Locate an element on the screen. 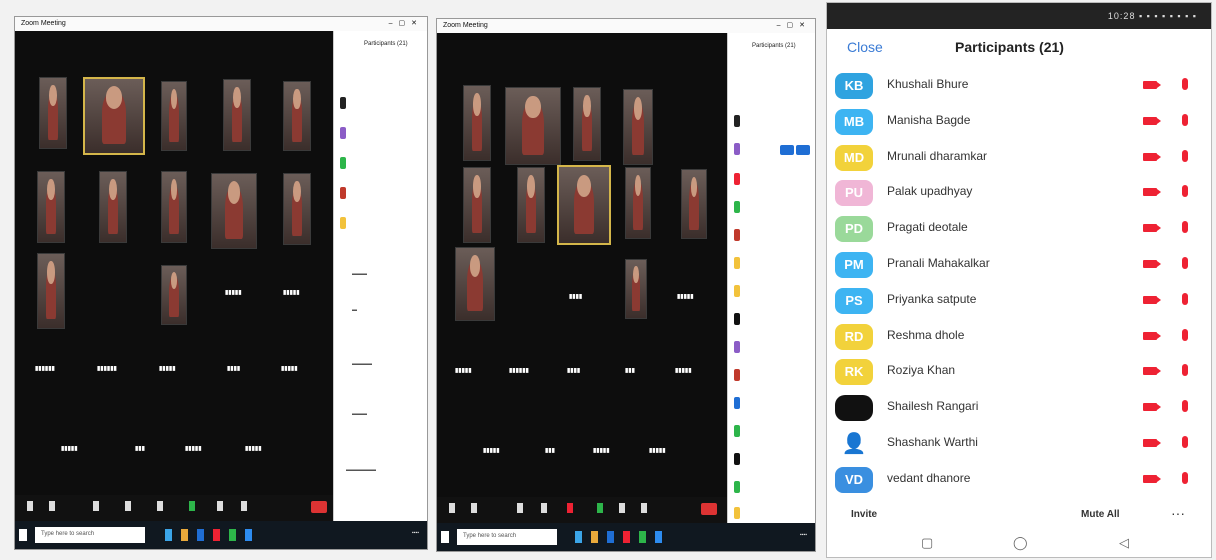 Image resolution: width=1216 pixels, height=560 pixels. participant-row: RD Reshma dhole is located at coordinates (1019, 338).